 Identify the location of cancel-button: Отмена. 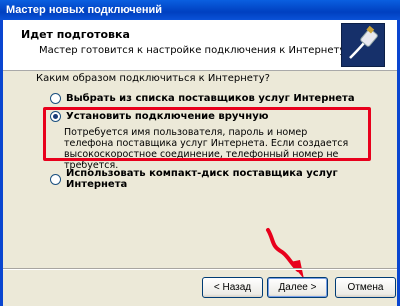
(365, 287).